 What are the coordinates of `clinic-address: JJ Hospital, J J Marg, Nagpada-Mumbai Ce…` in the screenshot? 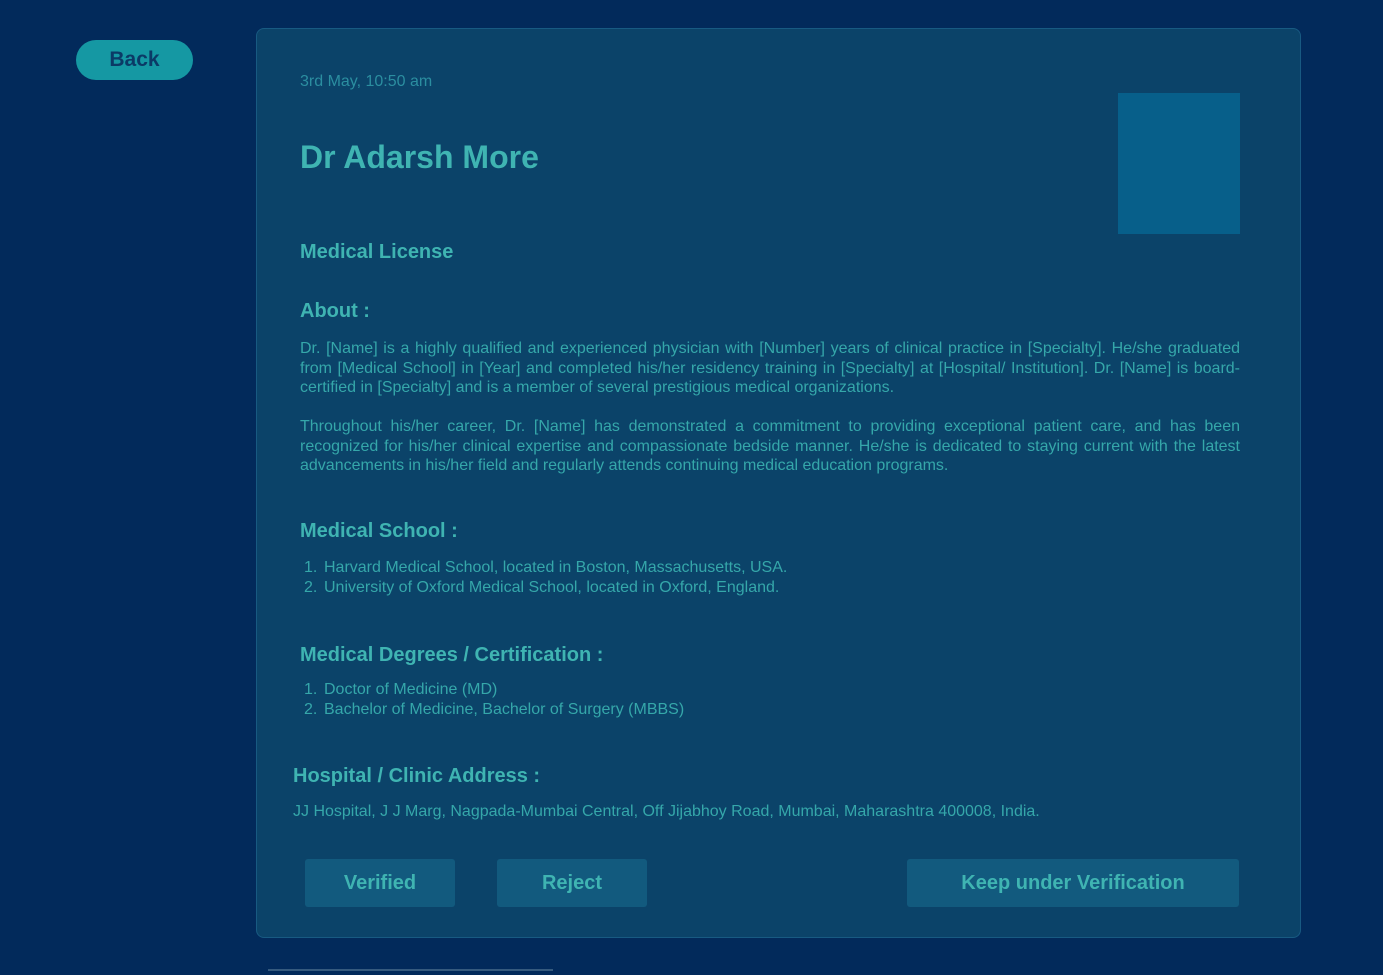 It's located at (666, 811).